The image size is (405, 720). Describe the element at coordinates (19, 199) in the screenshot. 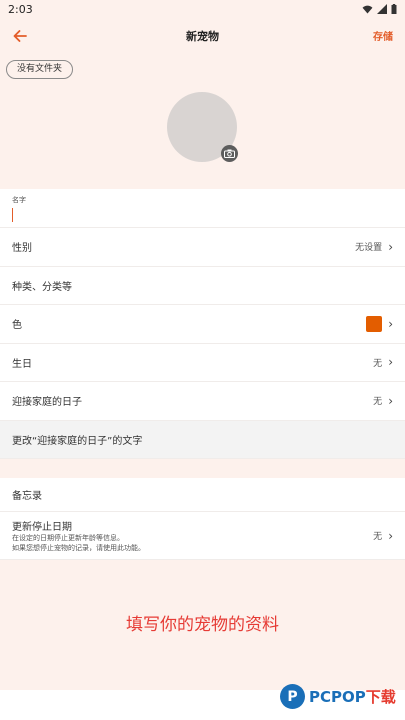

I see `name-label: 名字` at that location.